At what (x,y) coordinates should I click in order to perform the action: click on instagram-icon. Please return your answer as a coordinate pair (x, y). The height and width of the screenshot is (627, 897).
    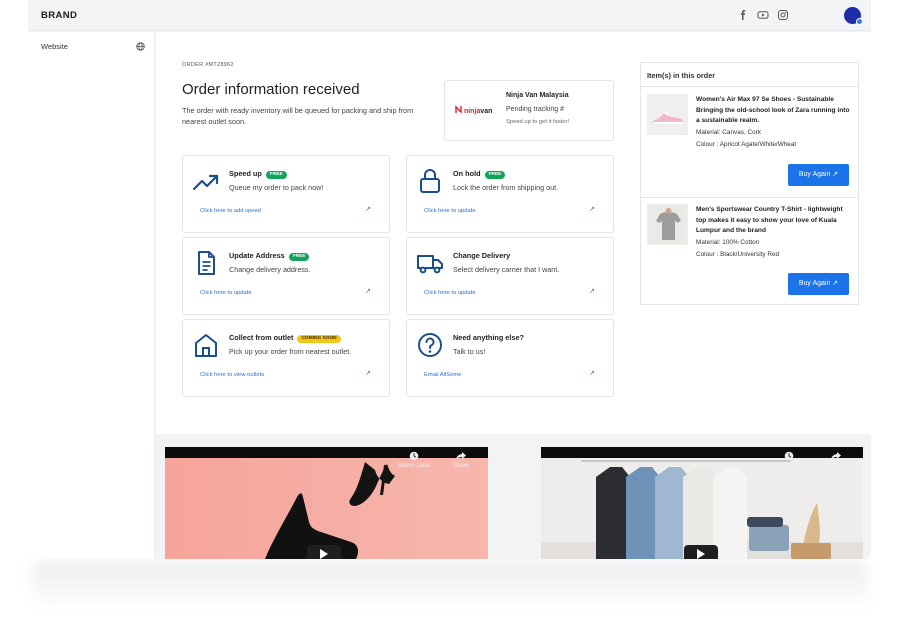
    Looking at the image, I should click on (783, 15).